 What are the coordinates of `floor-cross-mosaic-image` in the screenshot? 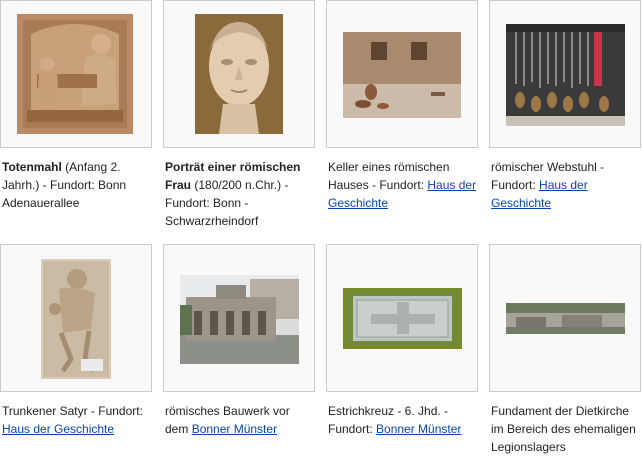 It's located at (402, 318).